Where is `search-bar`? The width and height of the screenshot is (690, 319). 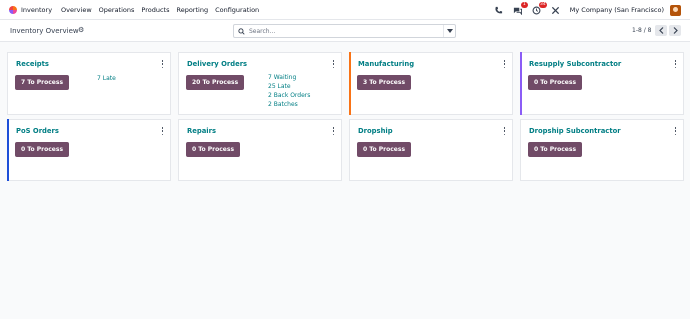 search-bar is located at coordinates (344, 31).